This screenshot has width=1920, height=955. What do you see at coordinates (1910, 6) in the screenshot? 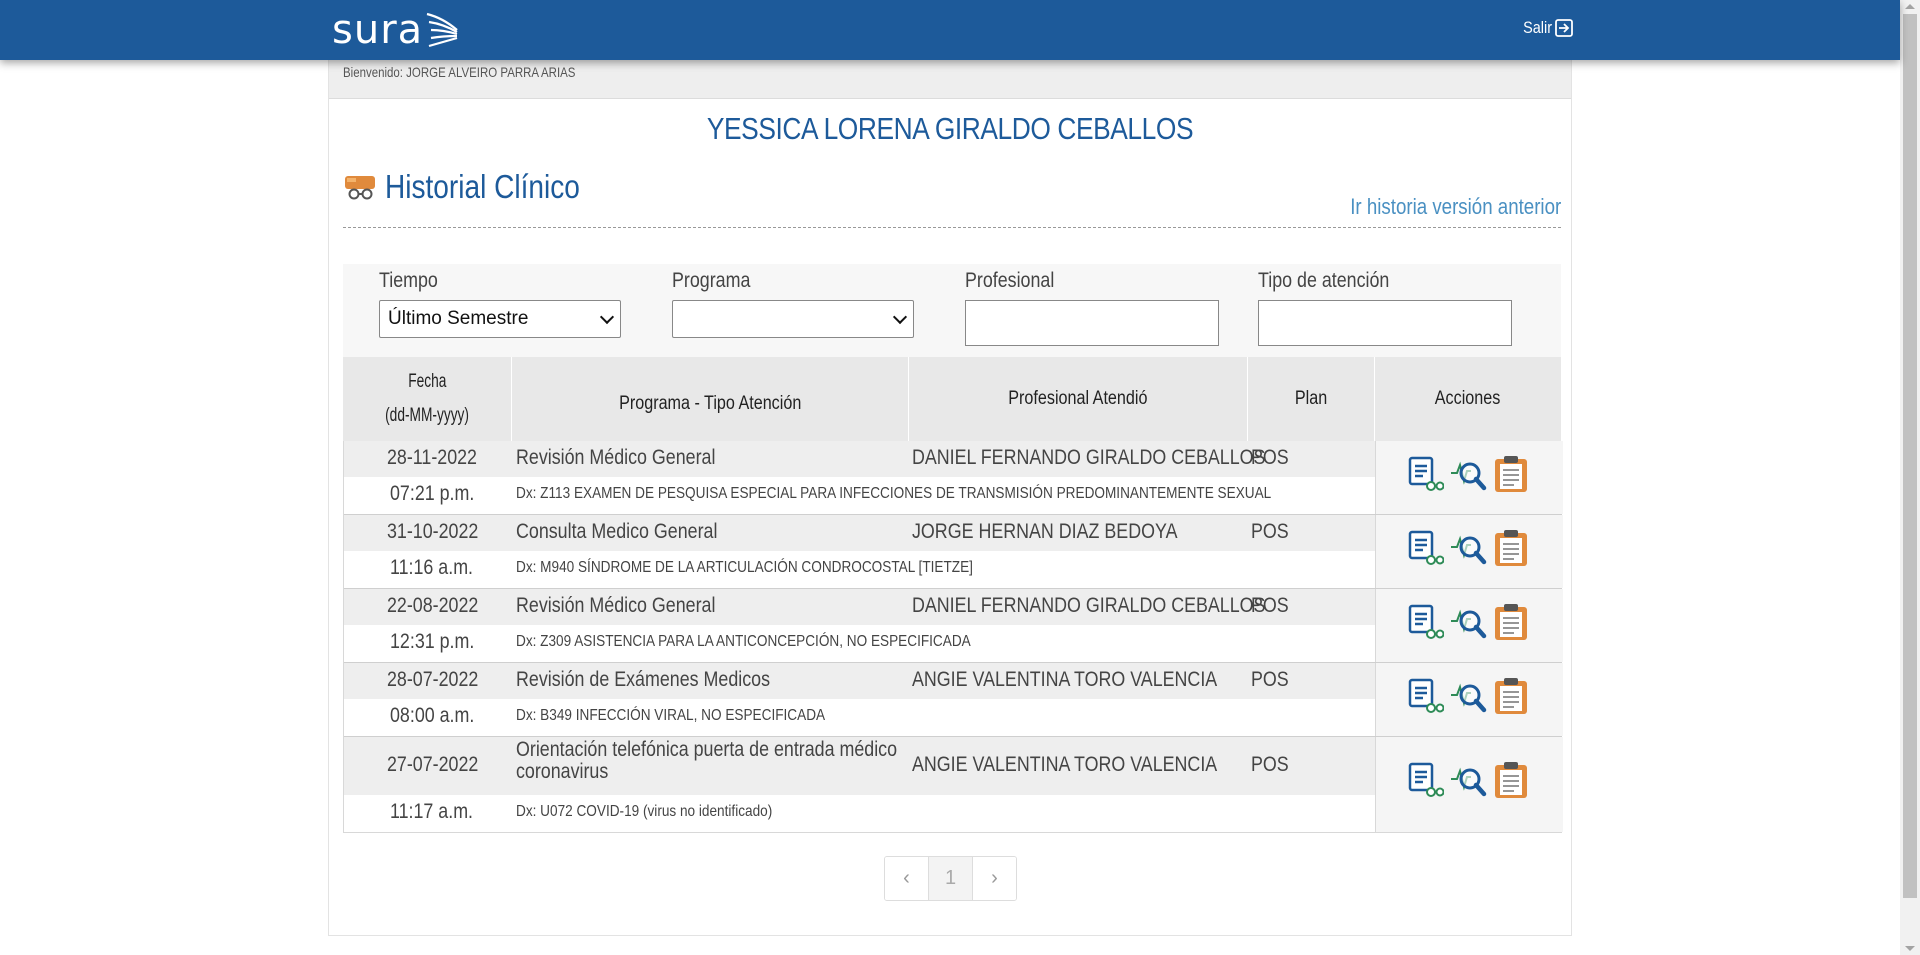
I see `scroll-up-icon` at bounding box center [1910, 6].